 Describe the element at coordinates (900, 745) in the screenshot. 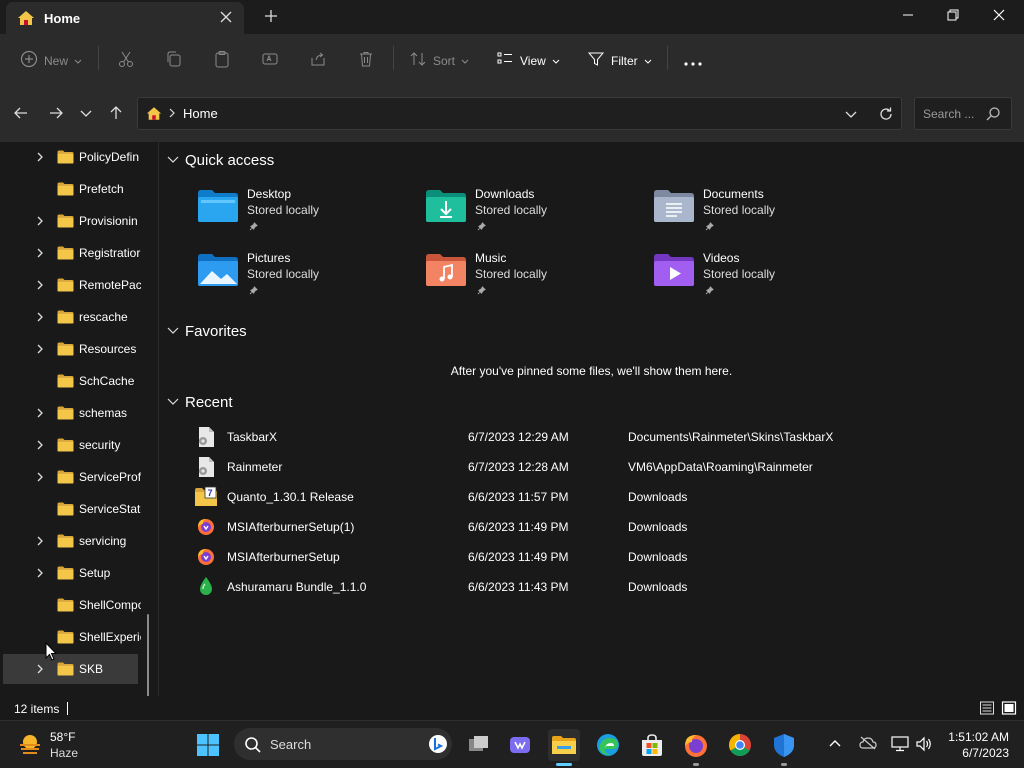

I see `network-icon` at that location.